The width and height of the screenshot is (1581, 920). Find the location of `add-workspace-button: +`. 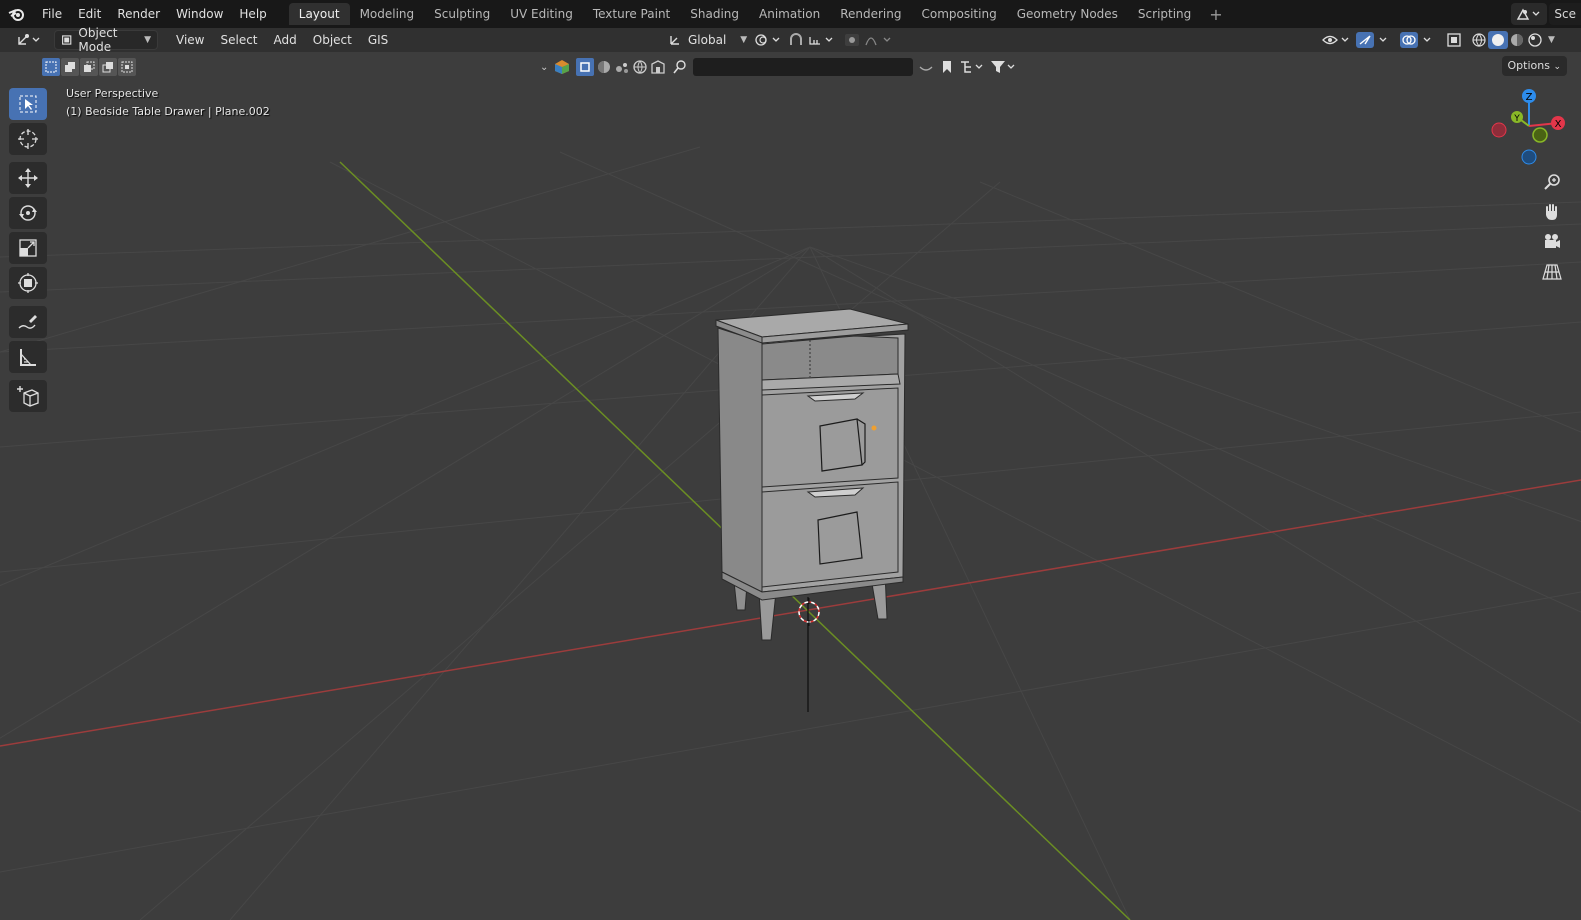

add-workspace-button: + is located at coordinates (1215, 14).